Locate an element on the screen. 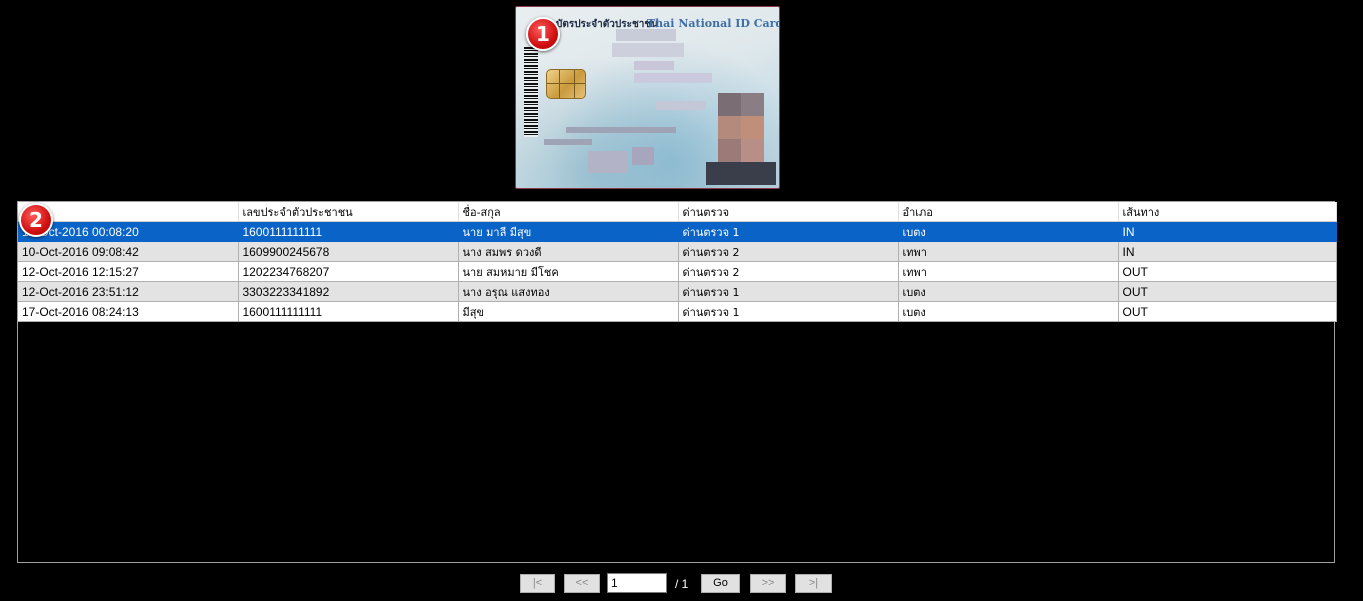  id-photo is located at coordinates (741, 139).